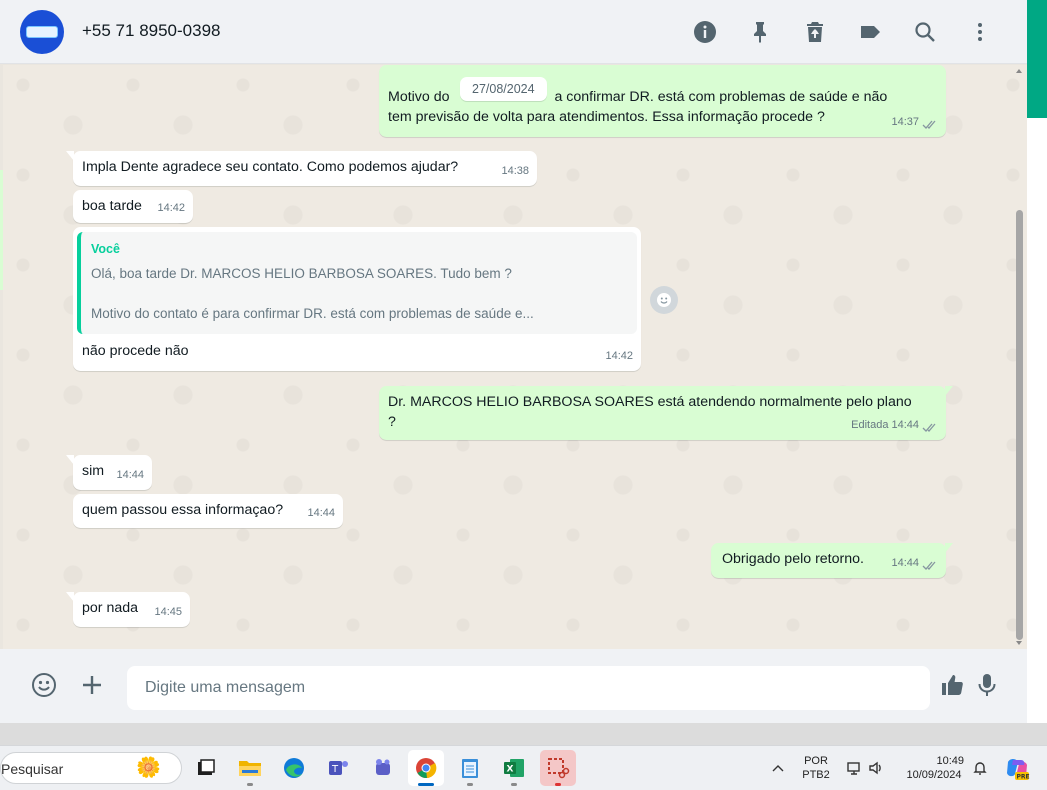 The image size is (1047, 790). What do you see at coordinates (426, 784) in the screenshot?
I see `app-active-indicator` at bounding box center [426, 784].